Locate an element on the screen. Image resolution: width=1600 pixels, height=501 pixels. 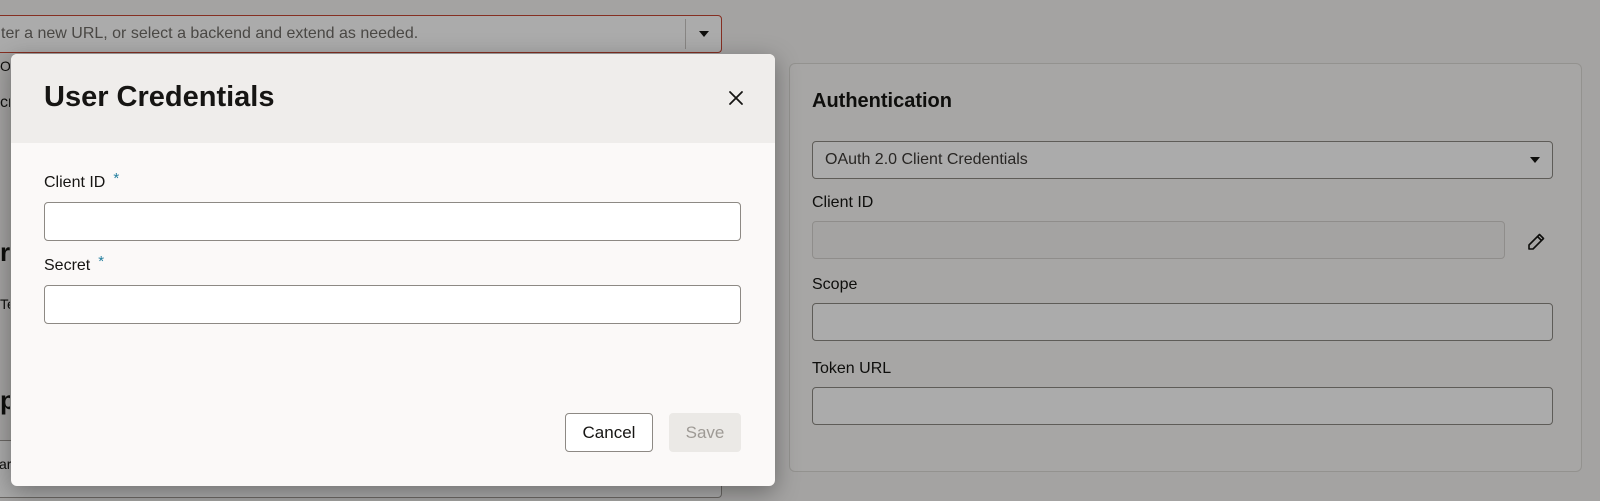
dialog-header: User Credentials is located at coordinates (393, 98).